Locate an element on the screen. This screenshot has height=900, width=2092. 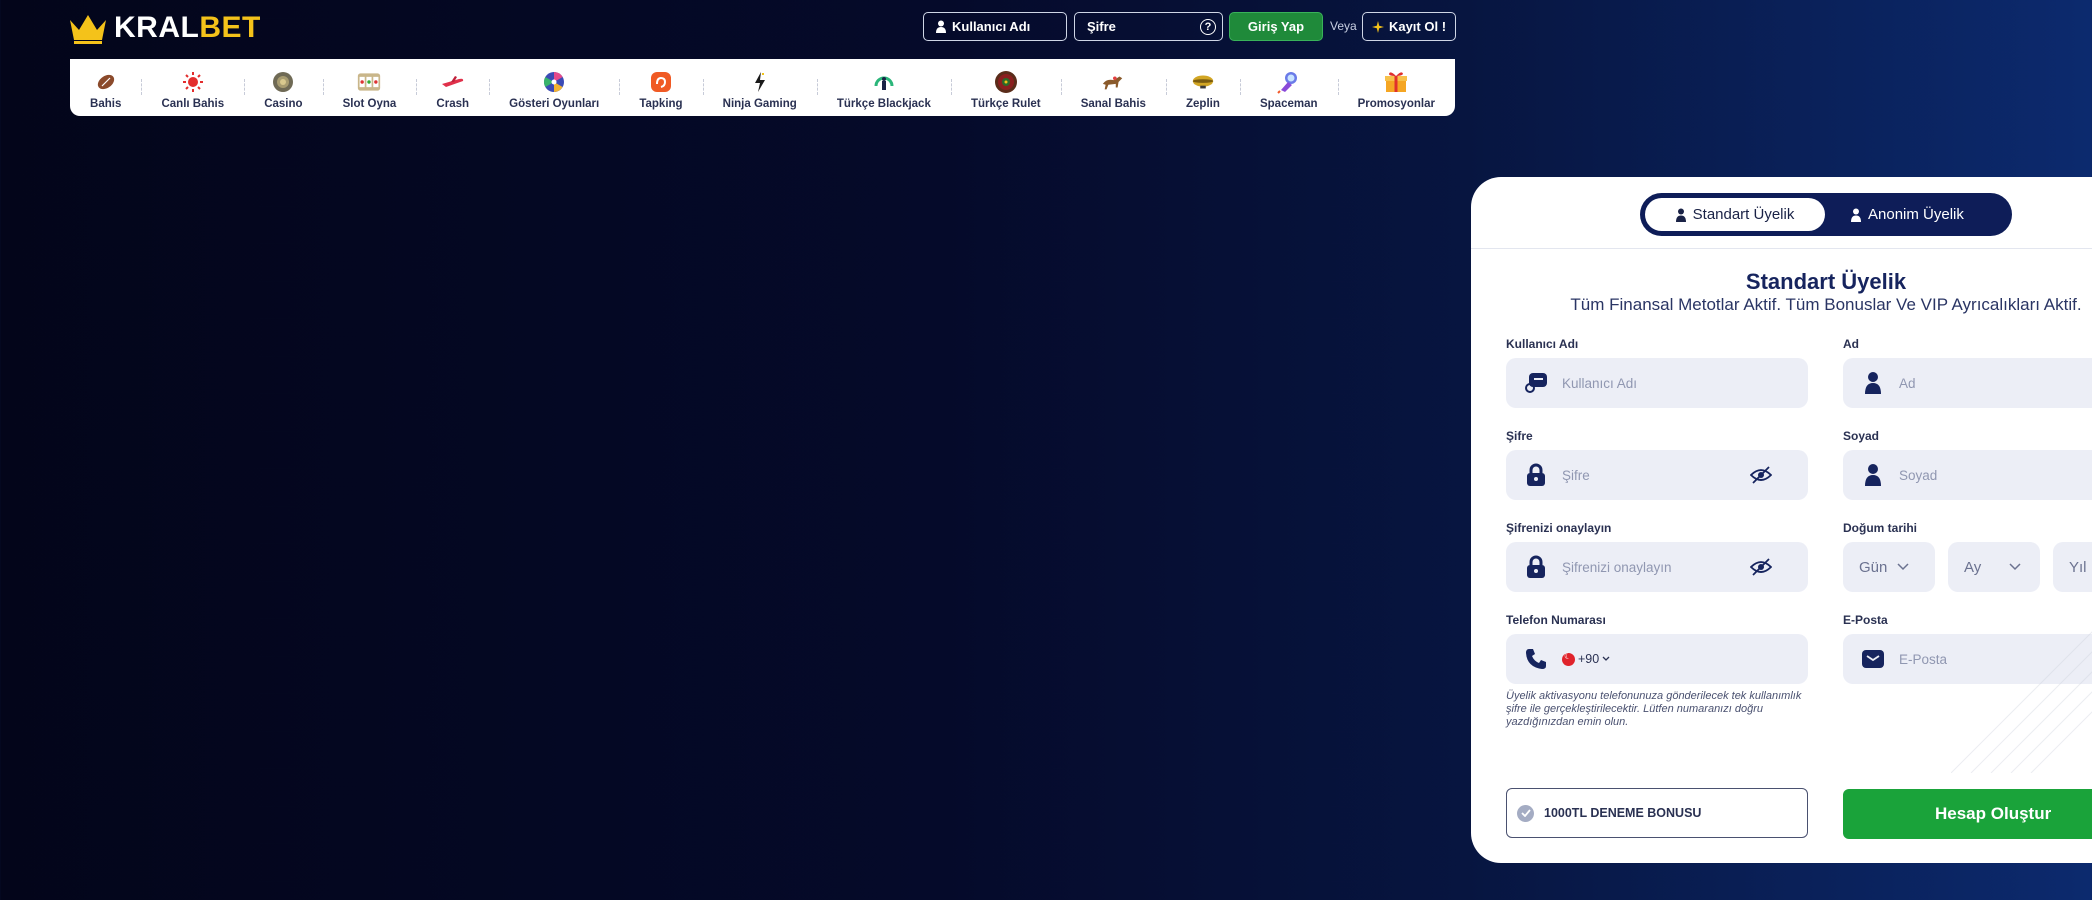
nav-item-spaceman: Spaceman is located at coordinates (1288, 87).